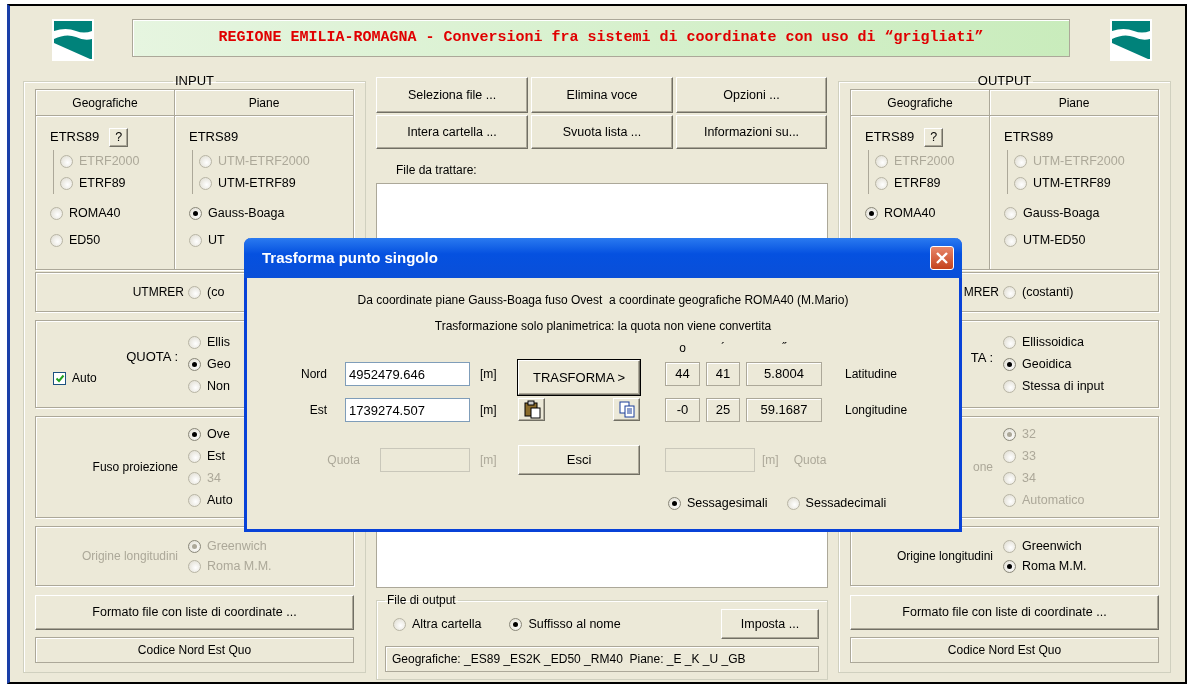  What do you see at coordinates (210, 500) in the screenshot?
I see `radio-button: Auto` at bounding box center [210, 500].